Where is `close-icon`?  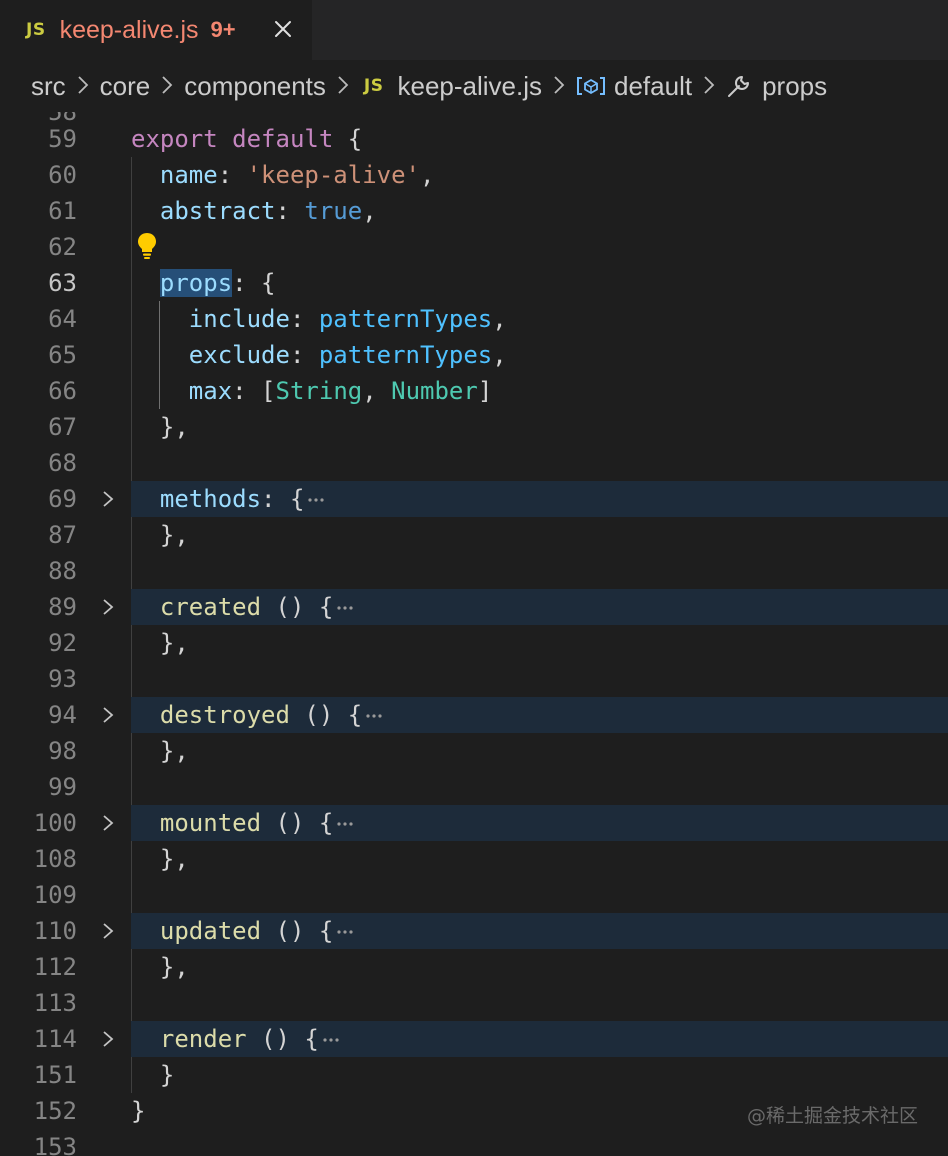
close-icon is located at coordinates (283, 29).